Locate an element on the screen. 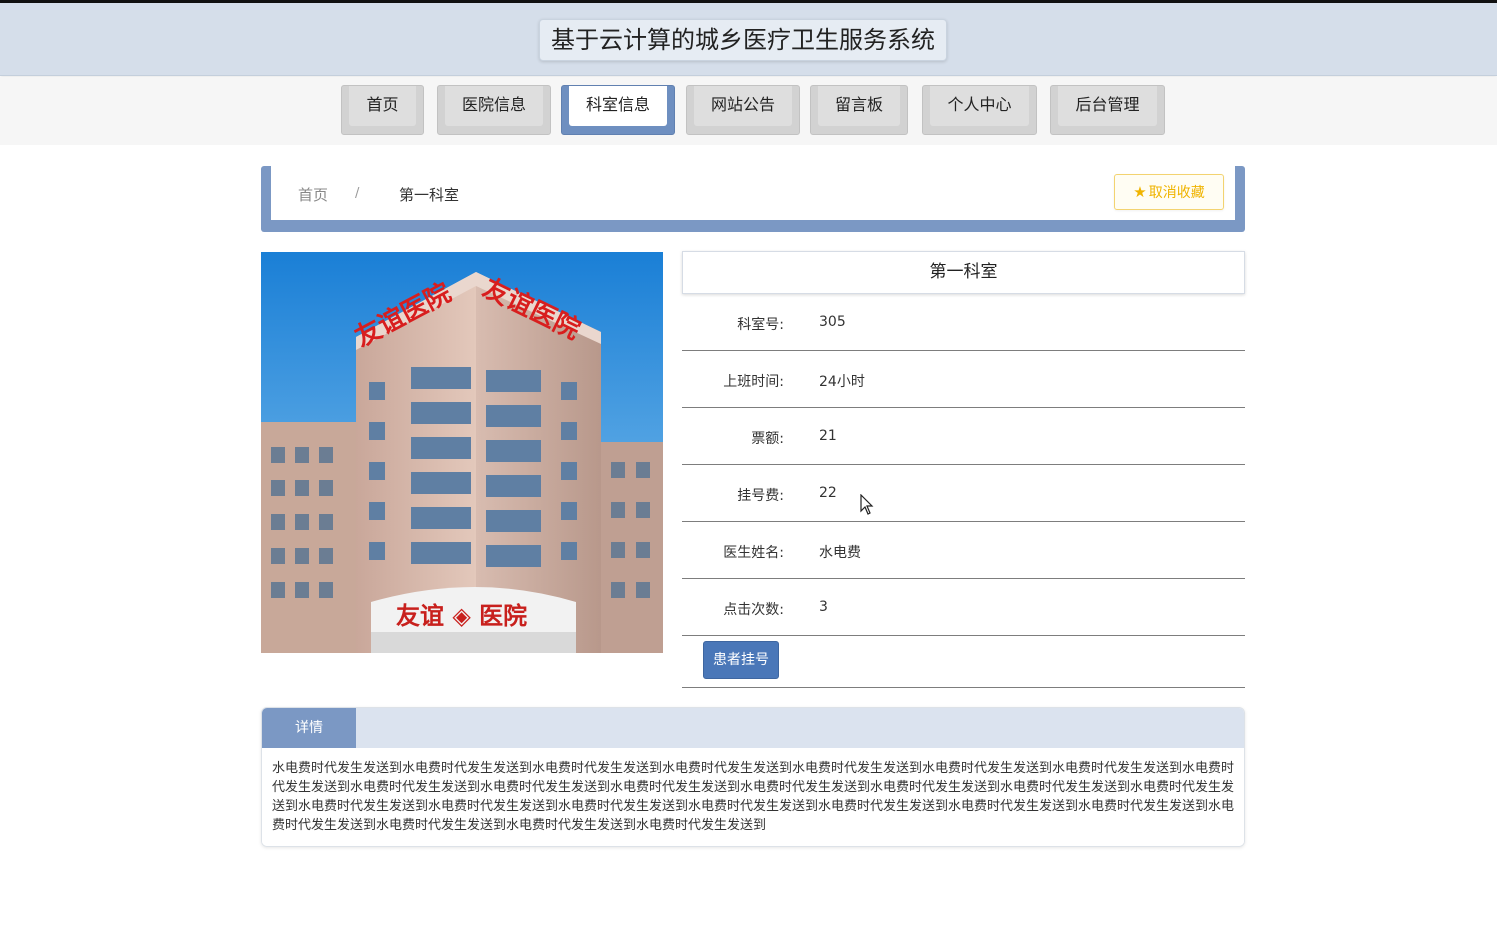 The height and width of the screenshot is (936, 1497). star-icon: ★ is located at coordinates (1140, 192).